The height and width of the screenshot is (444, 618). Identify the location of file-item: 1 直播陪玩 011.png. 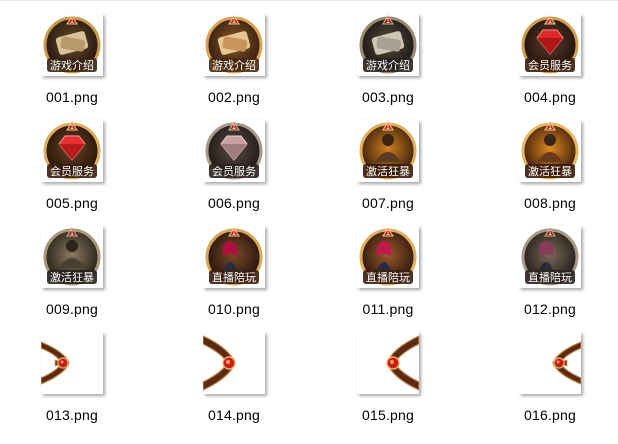
(388, 276).